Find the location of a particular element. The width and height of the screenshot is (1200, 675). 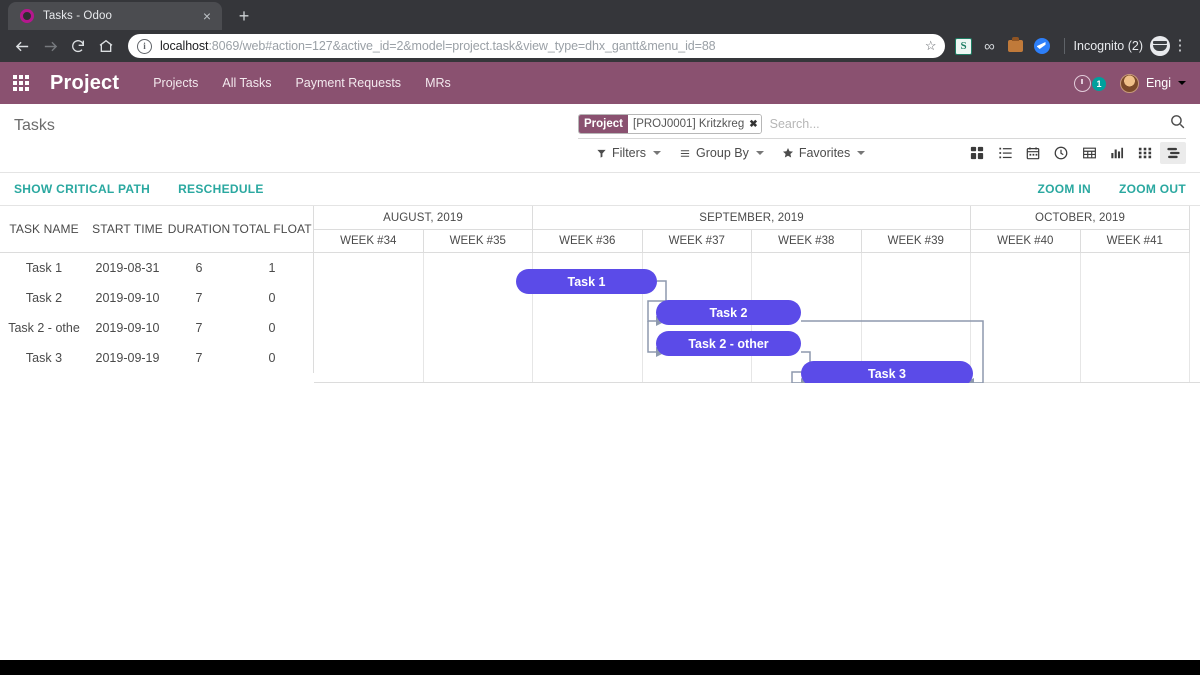

week-header: WEEK #35 is located at coordinates (478, 241).